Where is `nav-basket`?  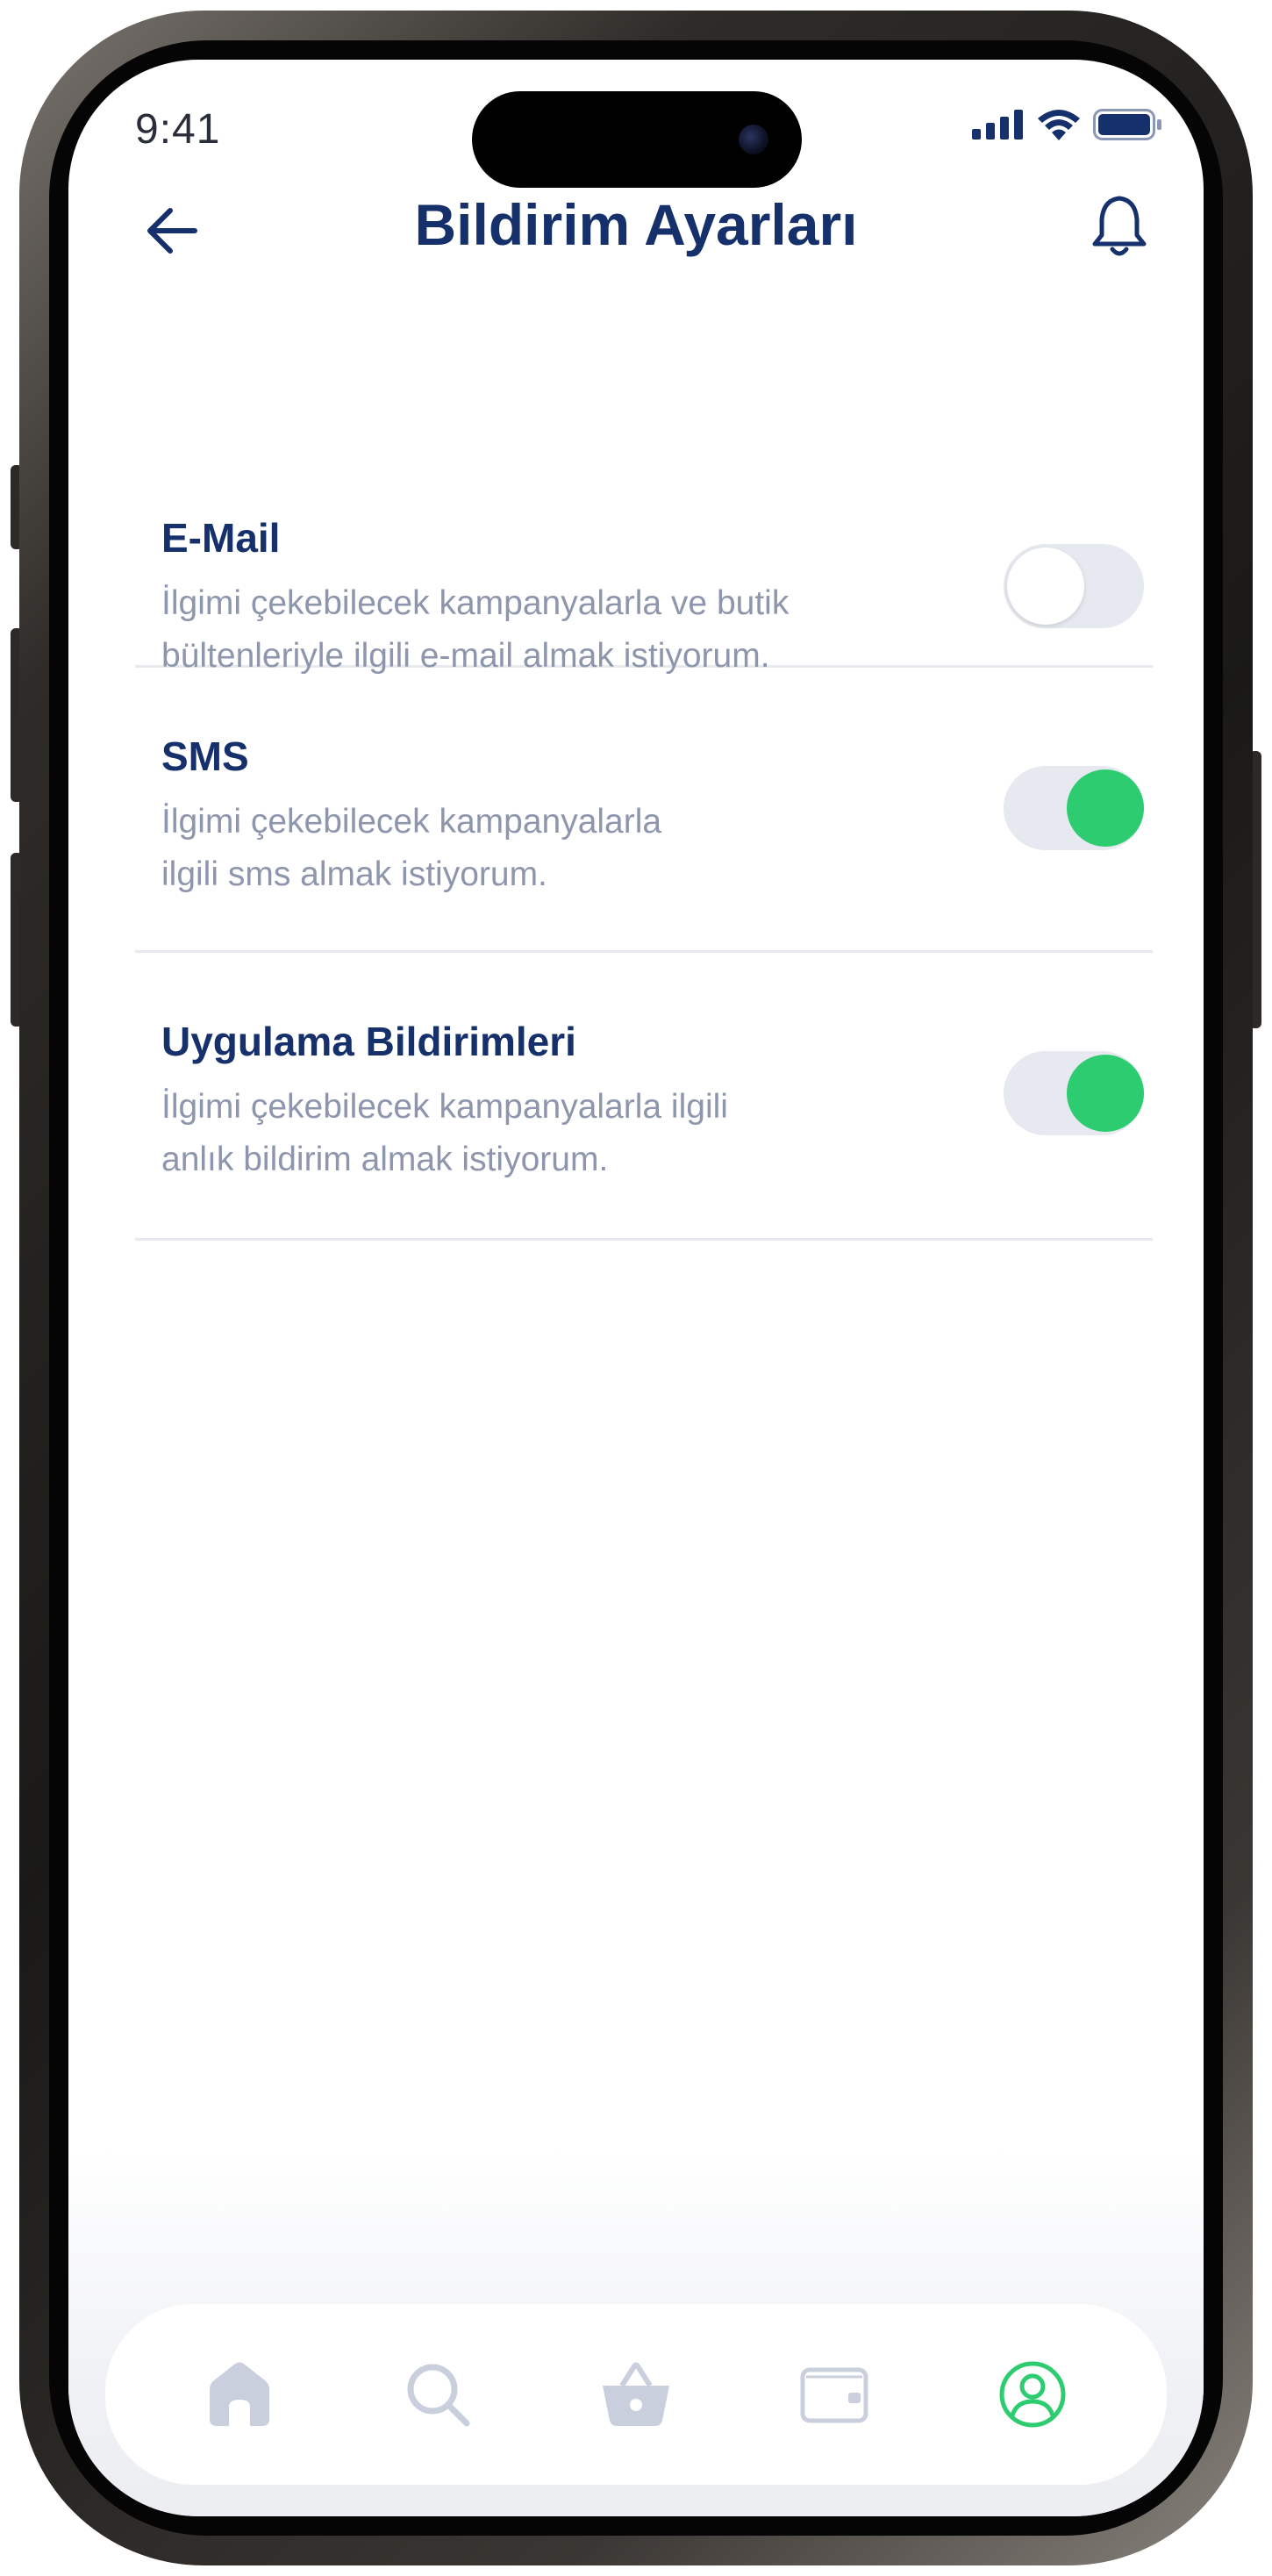 nav-basket is located at coordinates (636, 2394).